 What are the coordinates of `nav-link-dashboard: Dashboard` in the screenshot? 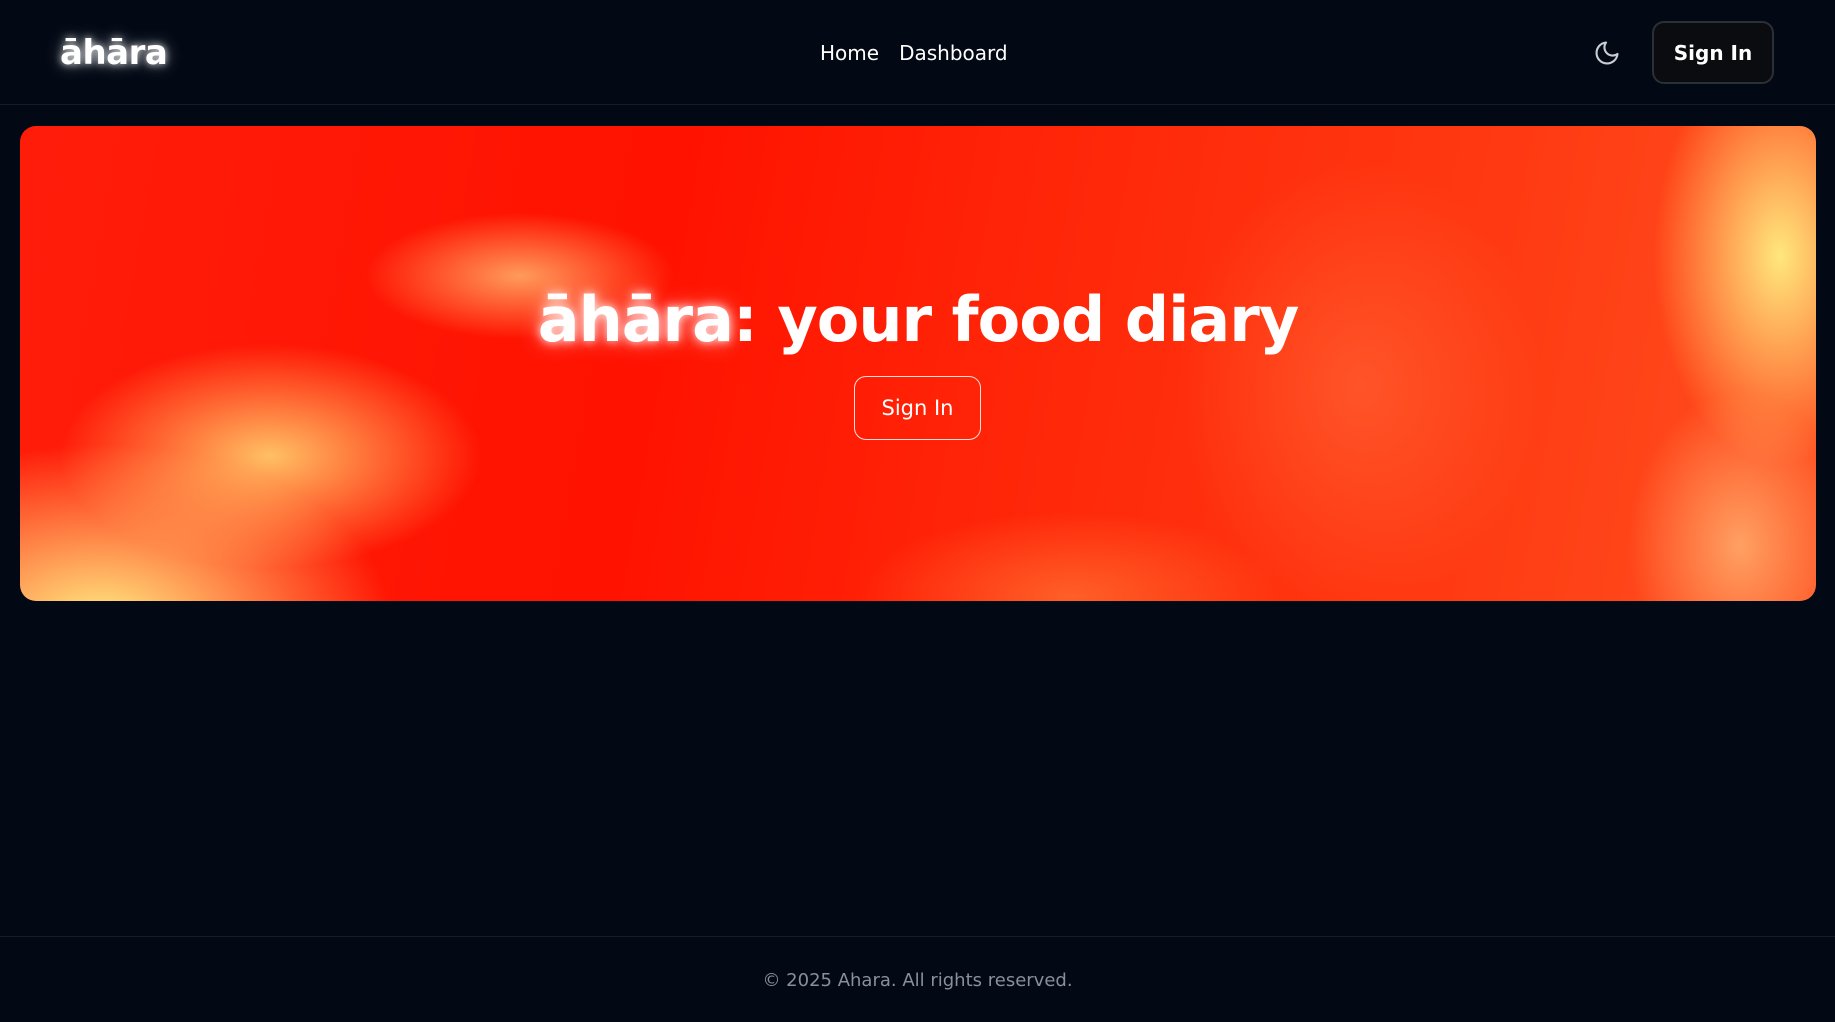 It's located at (953, 53).